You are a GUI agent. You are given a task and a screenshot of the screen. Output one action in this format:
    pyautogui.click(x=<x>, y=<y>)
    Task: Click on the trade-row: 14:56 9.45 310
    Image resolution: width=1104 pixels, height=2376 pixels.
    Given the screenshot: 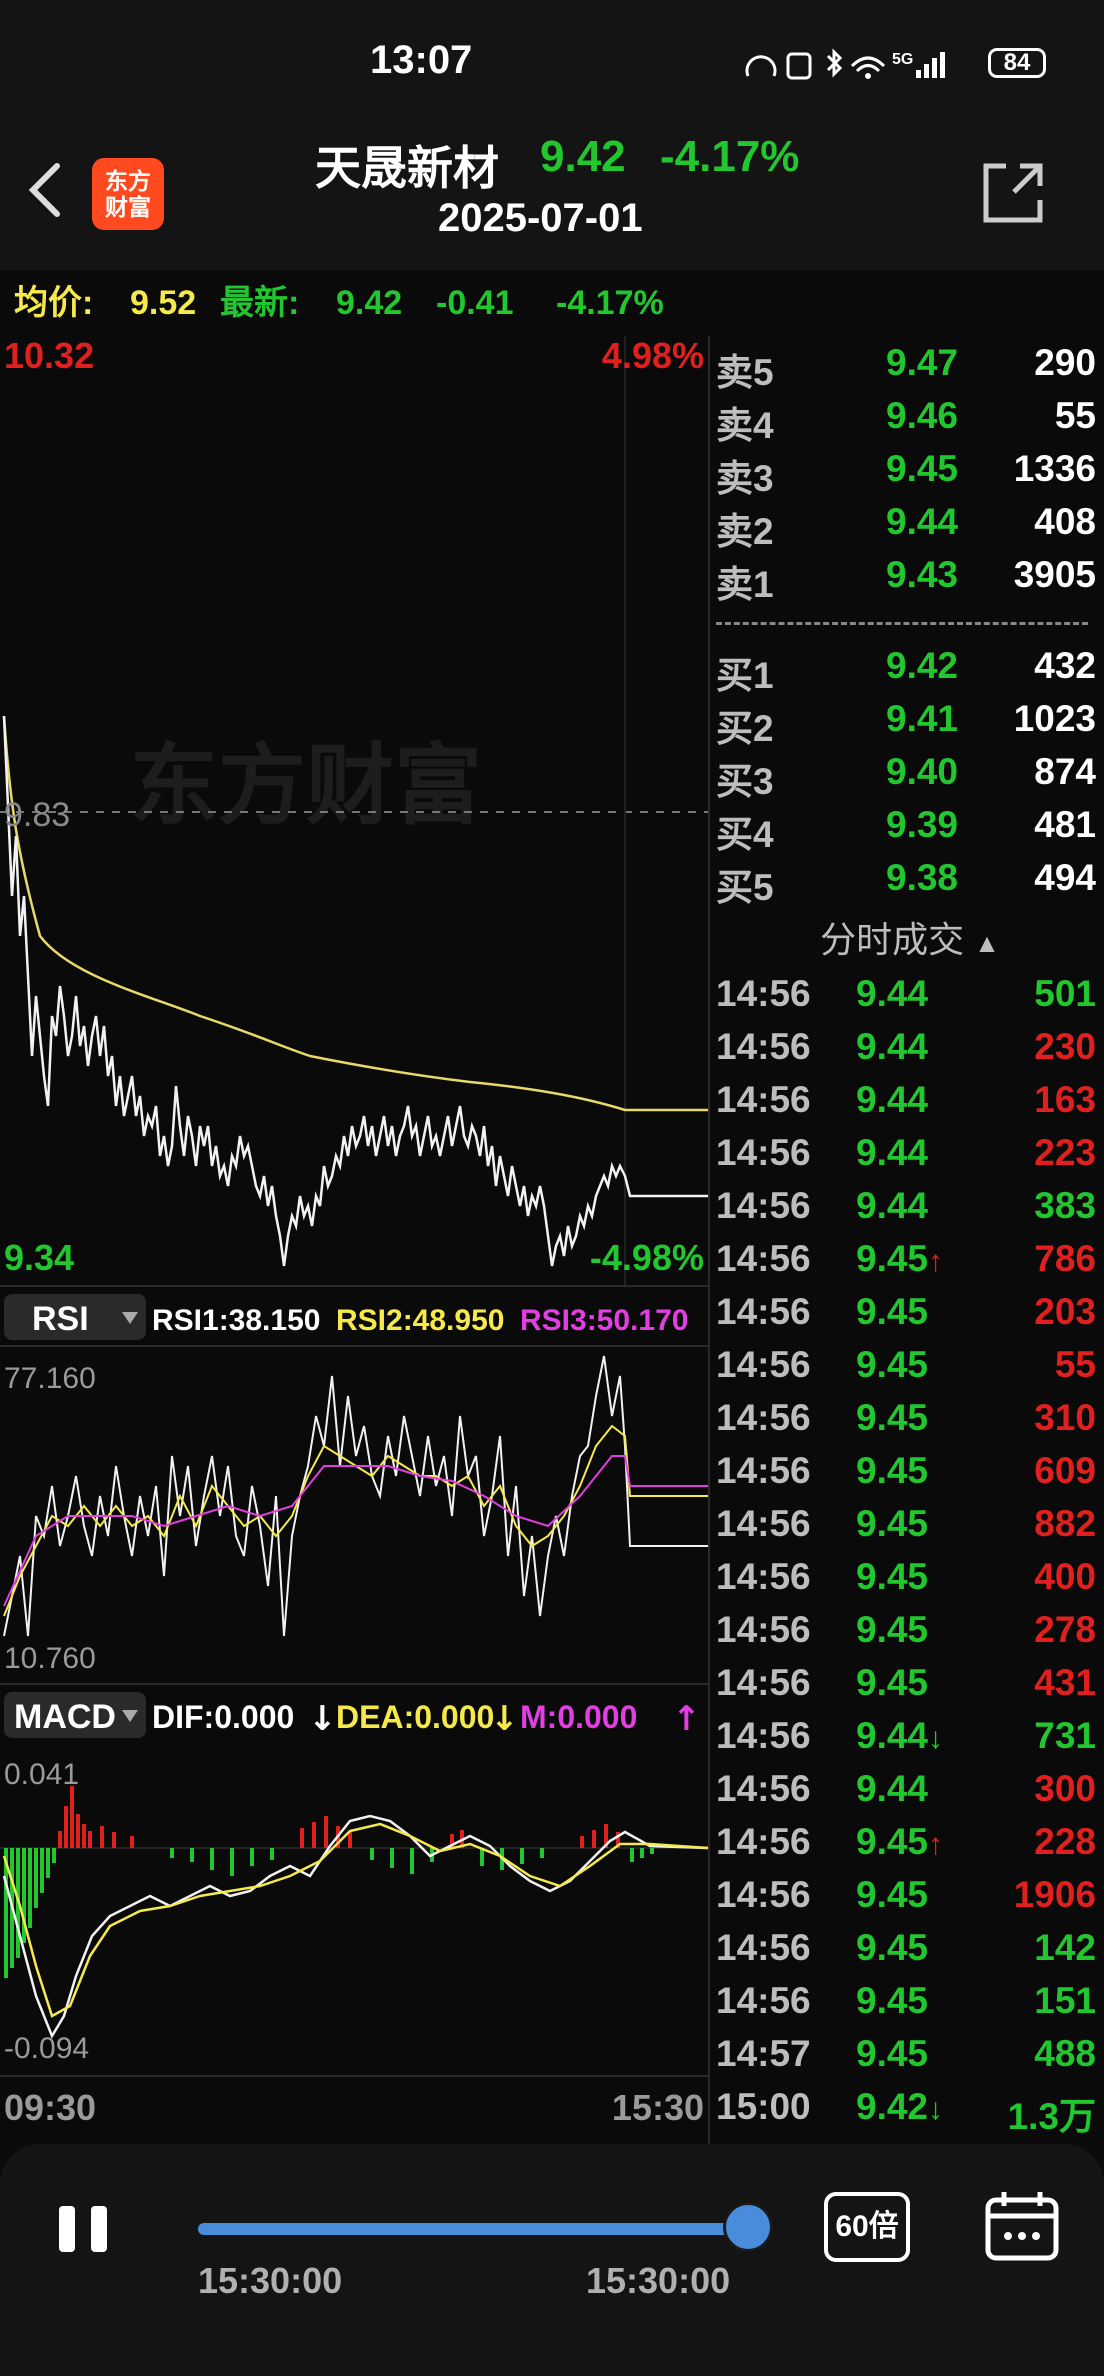 What is the action you would take?
    pyautogui.click(x=908, y=1423)
    